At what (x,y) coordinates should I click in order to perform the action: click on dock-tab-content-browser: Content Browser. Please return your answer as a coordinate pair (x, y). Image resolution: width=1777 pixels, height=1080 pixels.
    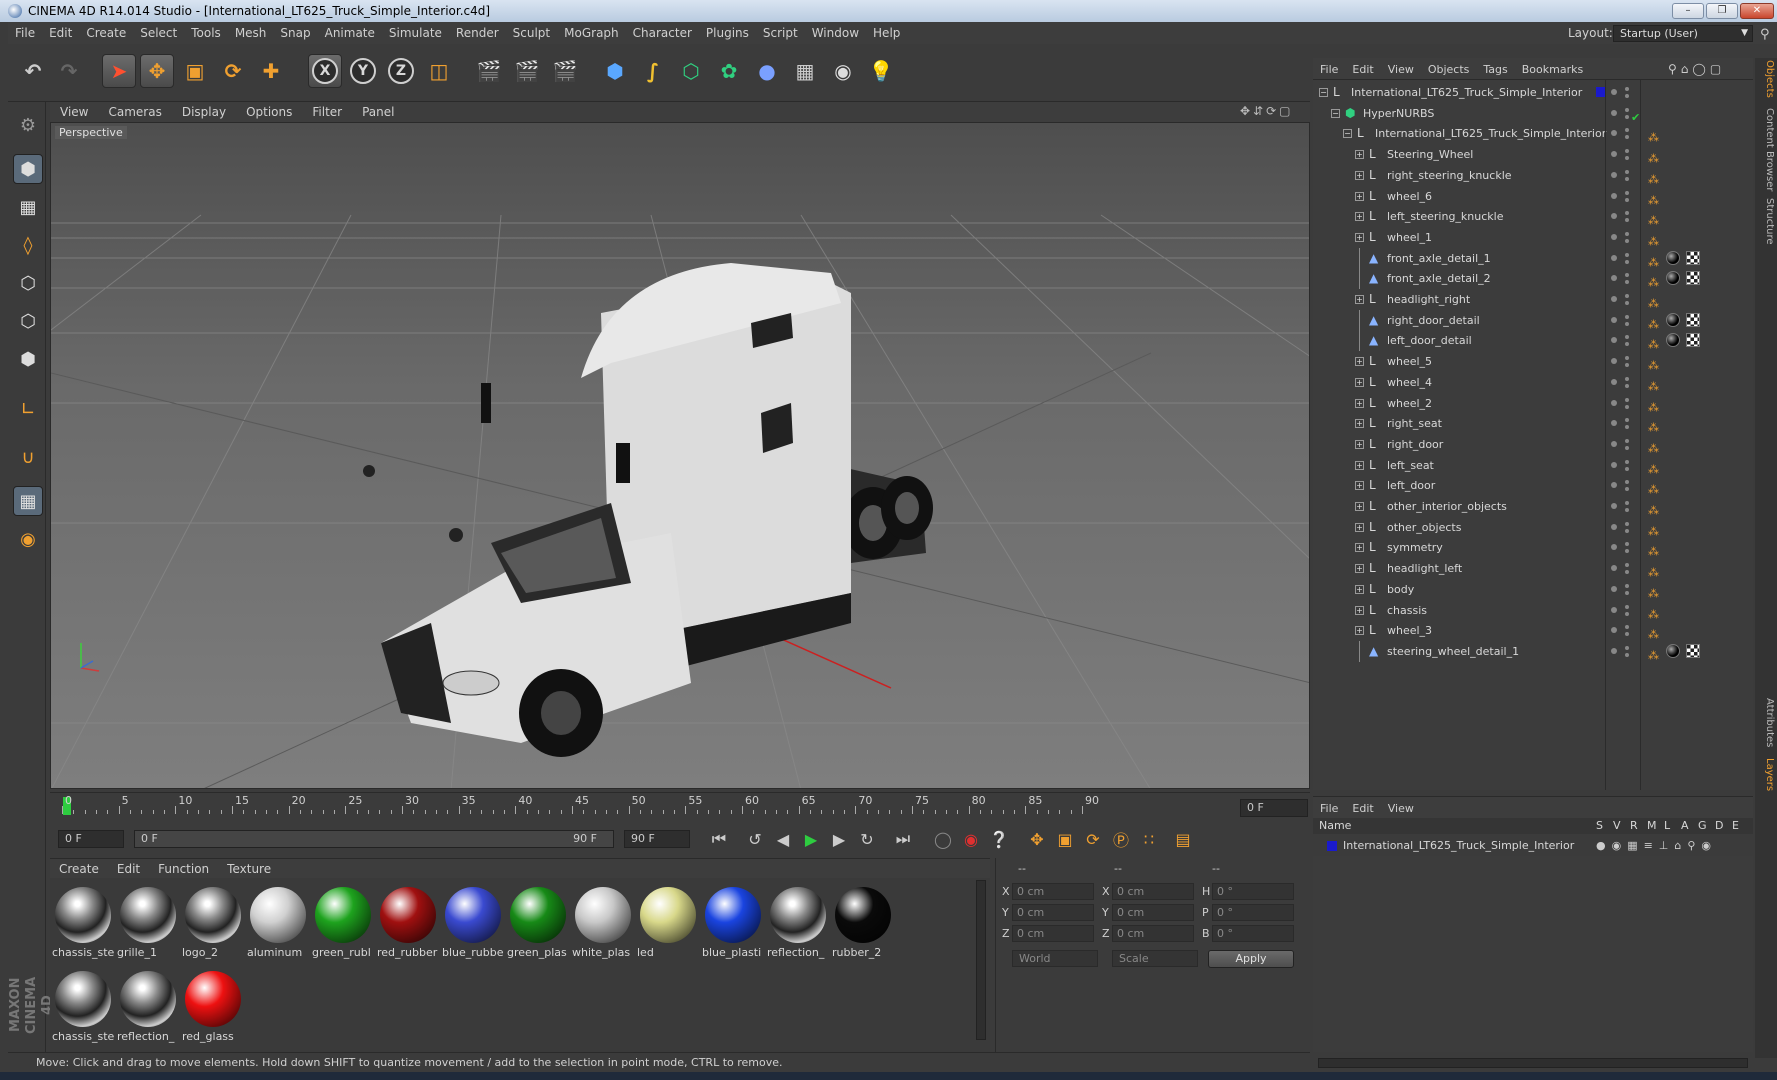
    Looking at the image, I should click on (1766, 149).